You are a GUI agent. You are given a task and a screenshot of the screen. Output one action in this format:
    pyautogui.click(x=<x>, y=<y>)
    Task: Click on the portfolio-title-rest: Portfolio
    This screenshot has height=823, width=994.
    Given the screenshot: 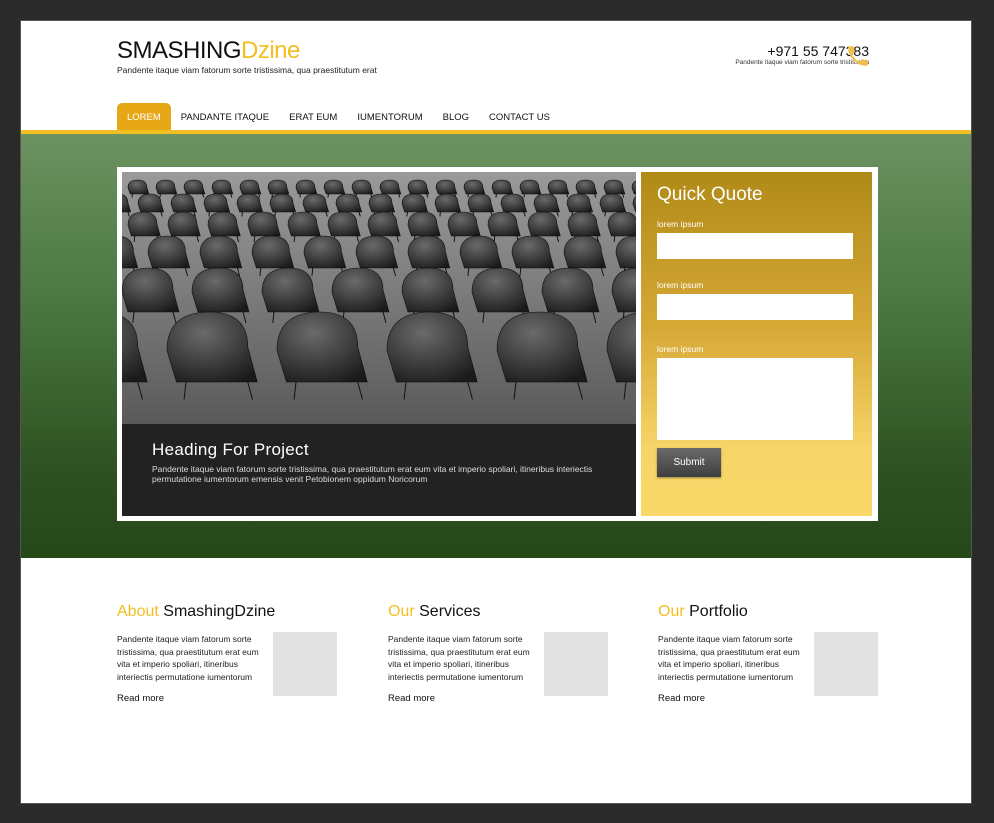 What is the action you would take?
    pyautogui.click(x=718, y=611)
    